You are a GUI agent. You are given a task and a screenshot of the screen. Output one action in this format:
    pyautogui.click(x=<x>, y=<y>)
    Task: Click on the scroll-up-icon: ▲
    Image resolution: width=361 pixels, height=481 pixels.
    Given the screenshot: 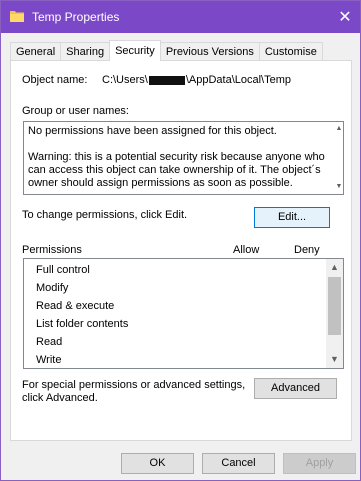 What is the action you would take?
    pyautogui.click(x=339, y=129)
    